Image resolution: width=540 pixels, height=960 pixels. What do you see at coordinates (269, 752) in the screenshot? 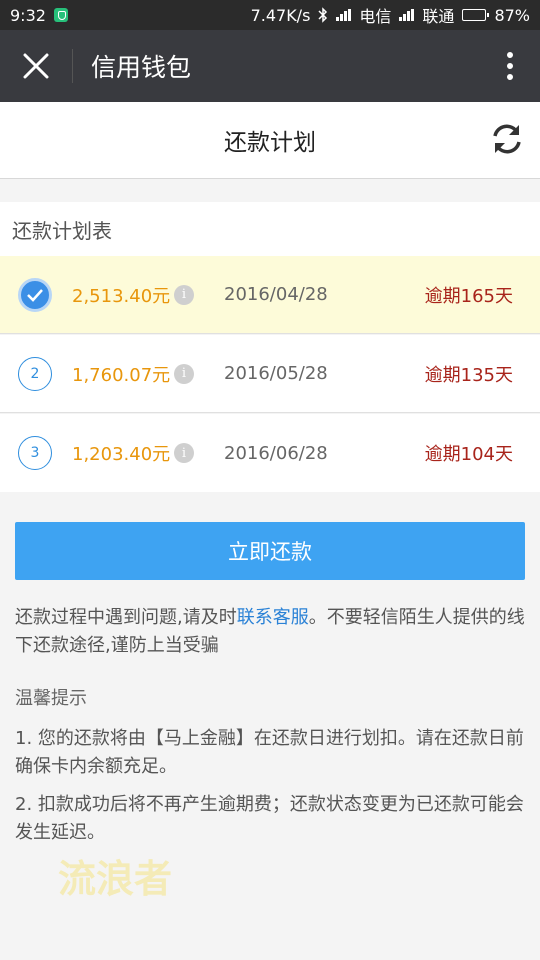
I see `tip-item-1: 1. 您的还款将由【马上金融】在还款日进行划扣。请在还款日前确保卡内余额充足。` at bounding box center [269, 752].